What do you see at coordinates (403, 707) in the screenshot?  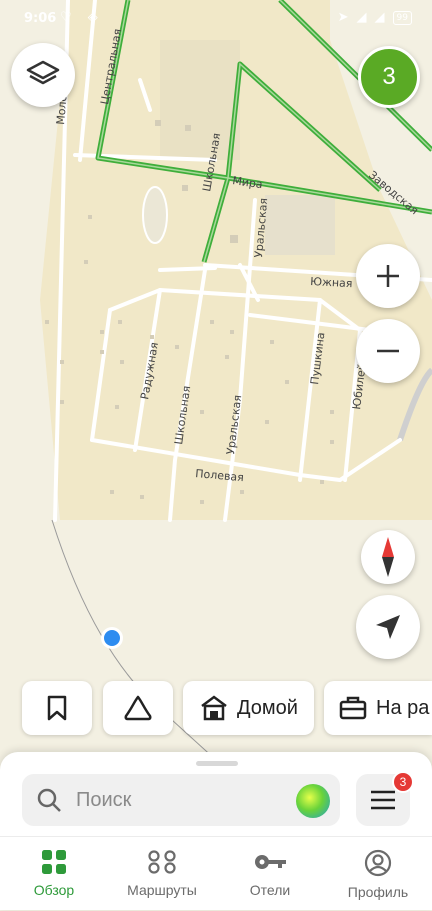 I see `work-chip-label: На ра` at bounding box center [403, 707].